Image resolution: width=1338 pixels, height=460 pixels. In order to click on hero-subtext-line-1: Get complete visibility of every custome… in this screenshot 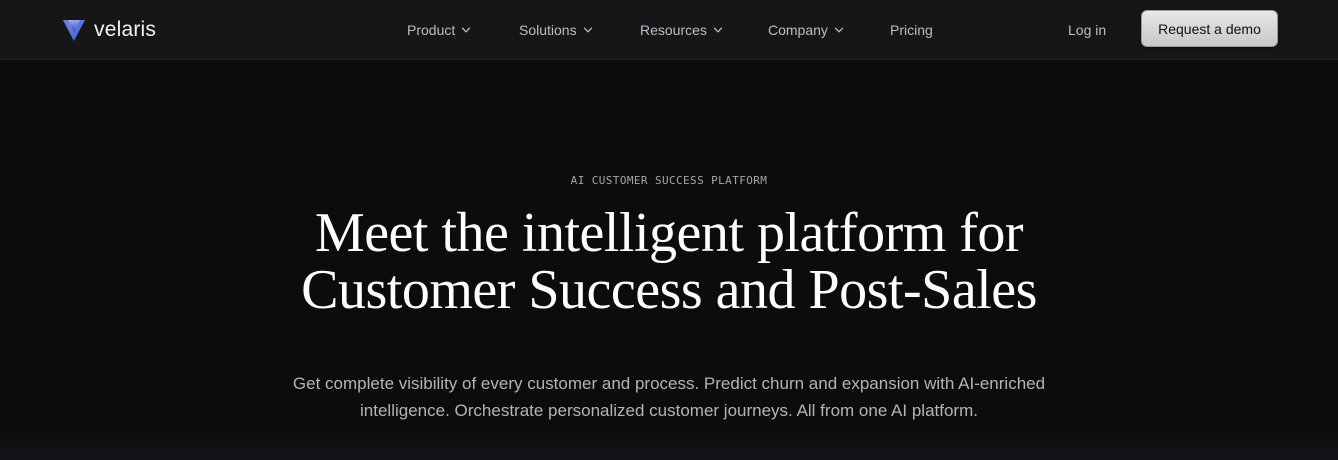, I will do `click(669, 383)`.